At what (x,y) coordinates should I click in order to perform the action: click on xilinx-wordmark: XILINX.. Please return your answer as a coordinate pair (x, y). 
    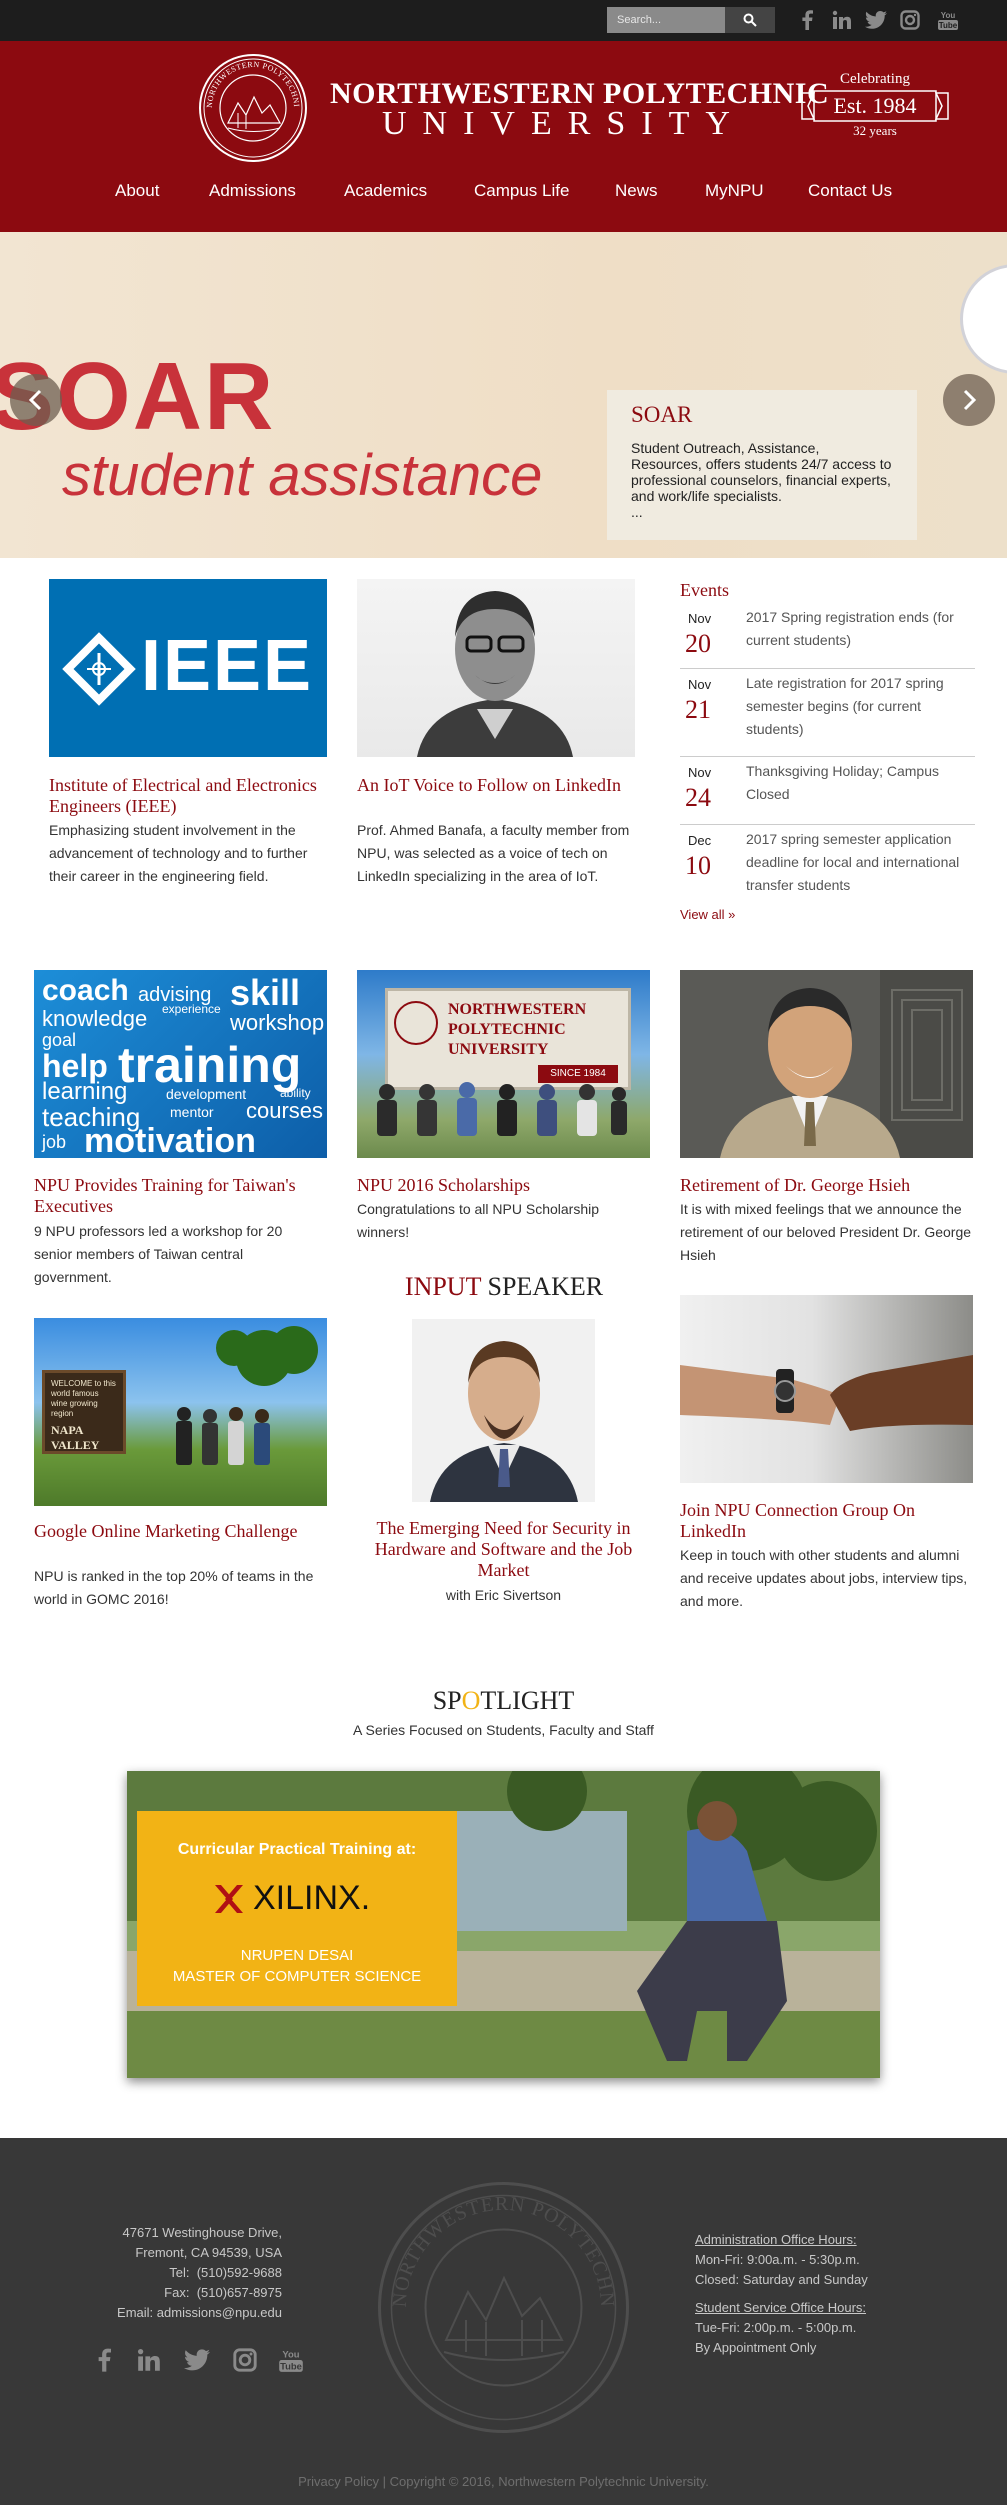
    Looking at the image, I should click on (312, 1898).